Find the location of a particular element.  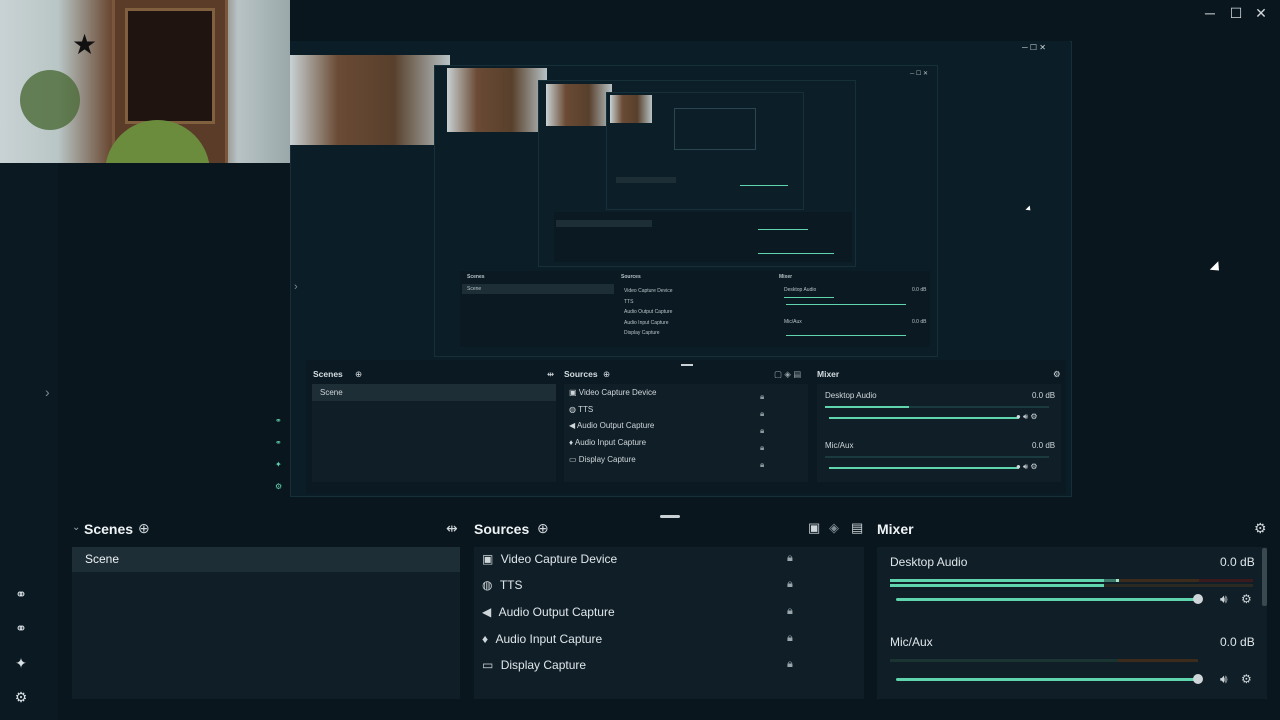

nested-window-buttons-1: ─ ☐ ✕ is located at coordinates (1034, 47).